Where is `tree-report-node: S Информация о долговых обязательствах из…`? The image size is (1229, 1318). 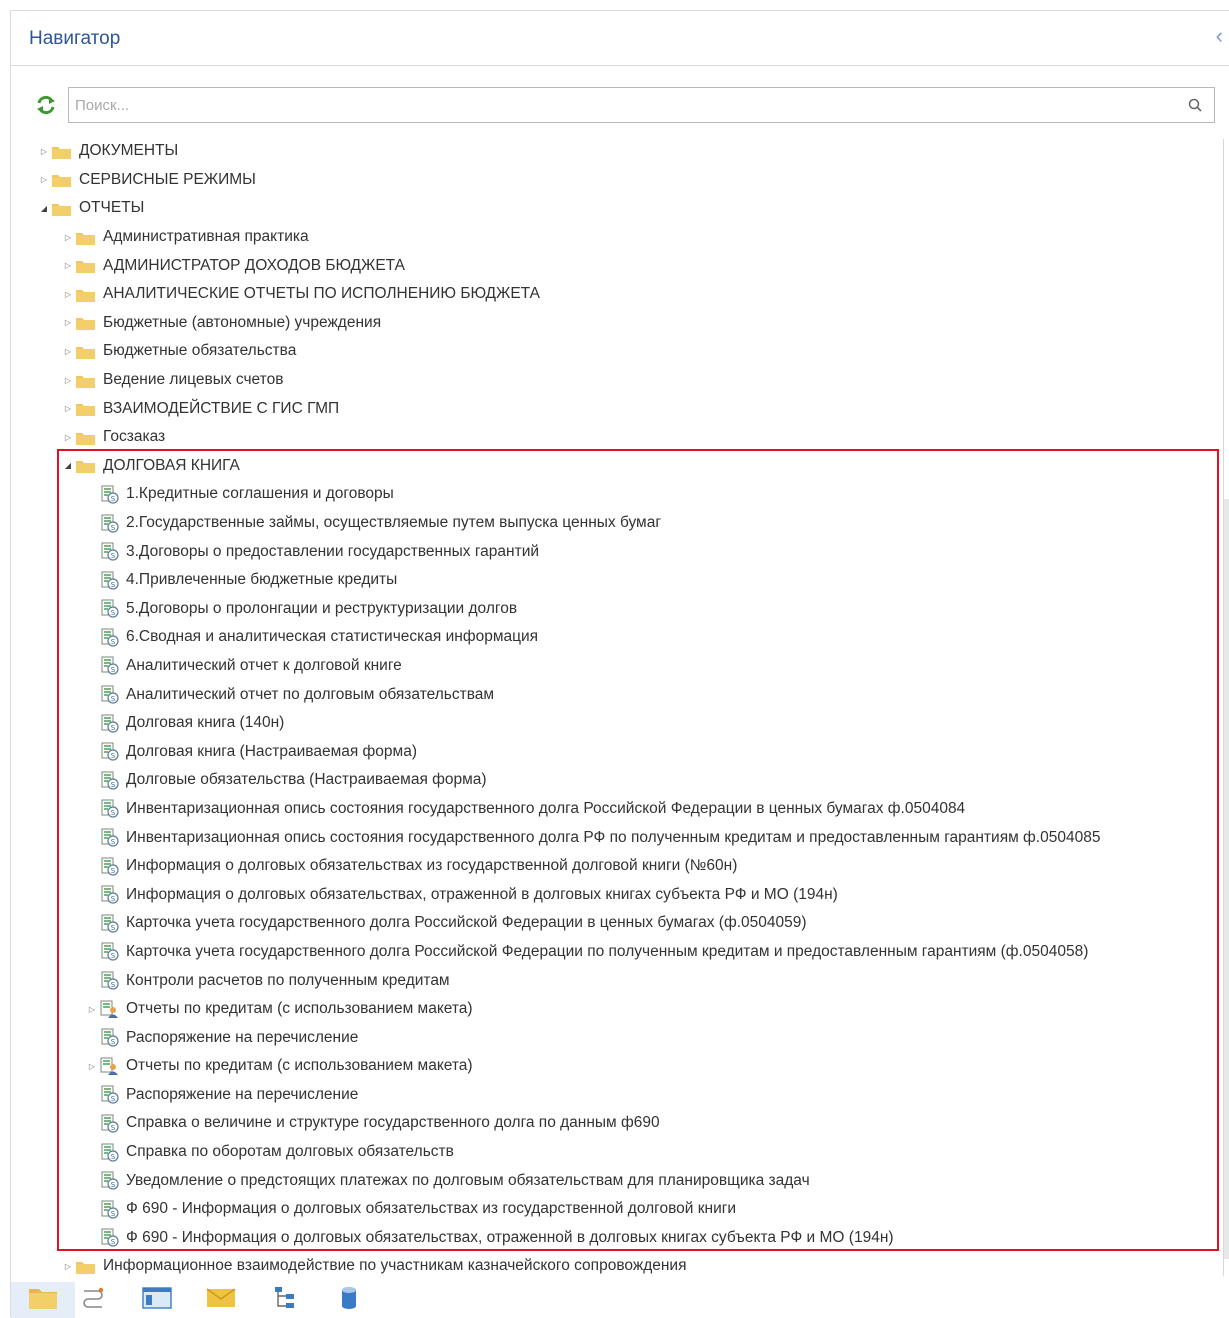
tree-report-node: S Информация о долговых обязательствах из… is located at coordinates (620, 866).